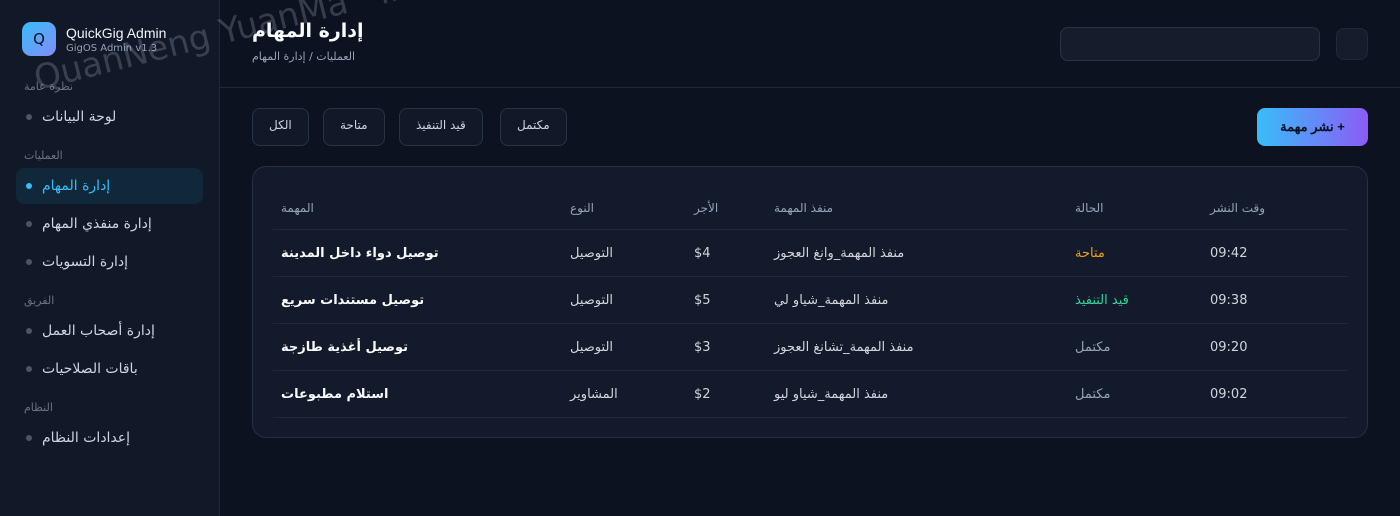 Image resolution: width=1400 pixels, height=516 pixels. Describe the element at coordinates (582, 208) in the screenshot. I see `column-header-type: النوع` at that location.